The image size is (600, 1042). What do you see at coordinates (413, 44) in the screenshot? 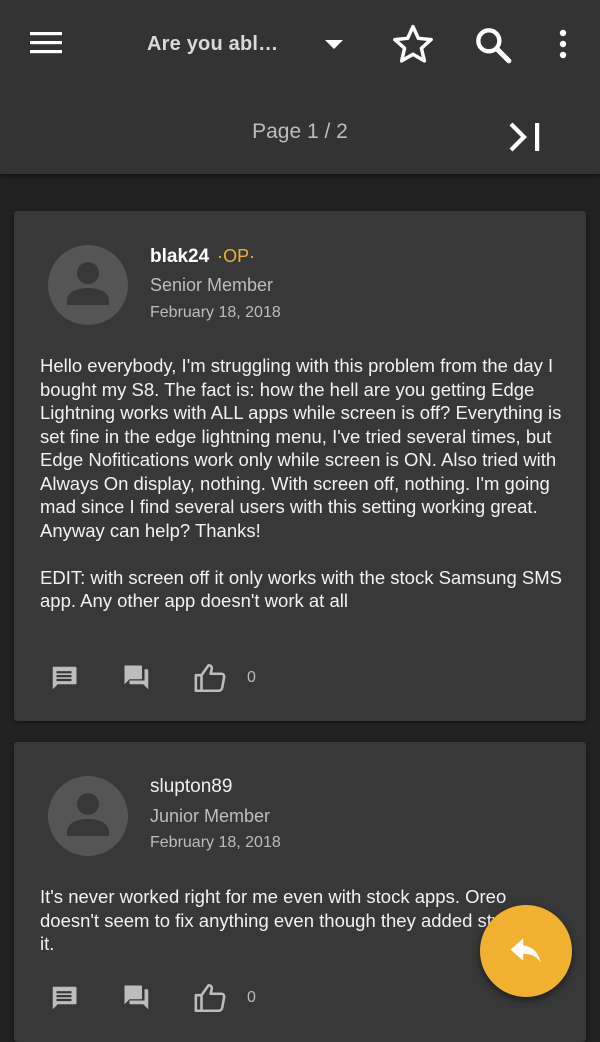
I see `star-icon` at bounding box center [413, 44].